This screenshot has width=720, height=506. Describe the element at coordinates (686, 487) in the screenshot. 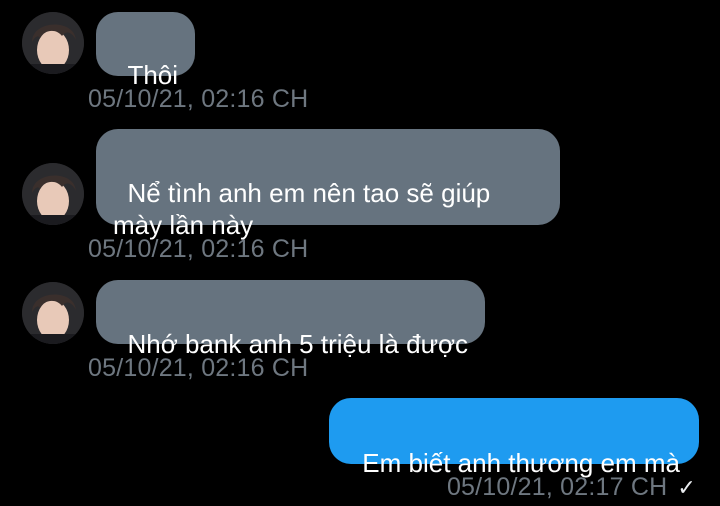

I see `checkmark-icon: ✓` at that location.